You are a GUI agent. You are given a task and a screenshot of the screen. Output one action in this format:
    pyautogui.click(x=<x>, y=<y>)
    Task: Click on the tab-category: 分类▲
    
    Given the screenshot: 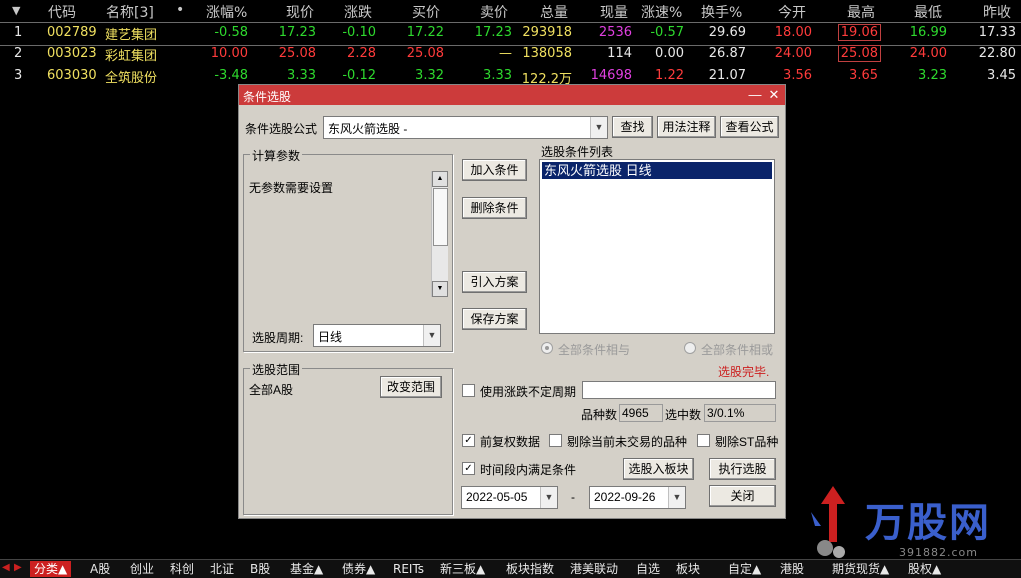 What is the action you would take?
    pyautogui.click(x=51, y=569)
    